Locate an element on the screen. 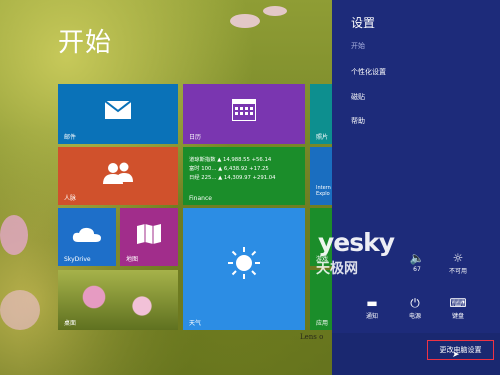  charm-title: 设置 is located at coordinates (363, 23).